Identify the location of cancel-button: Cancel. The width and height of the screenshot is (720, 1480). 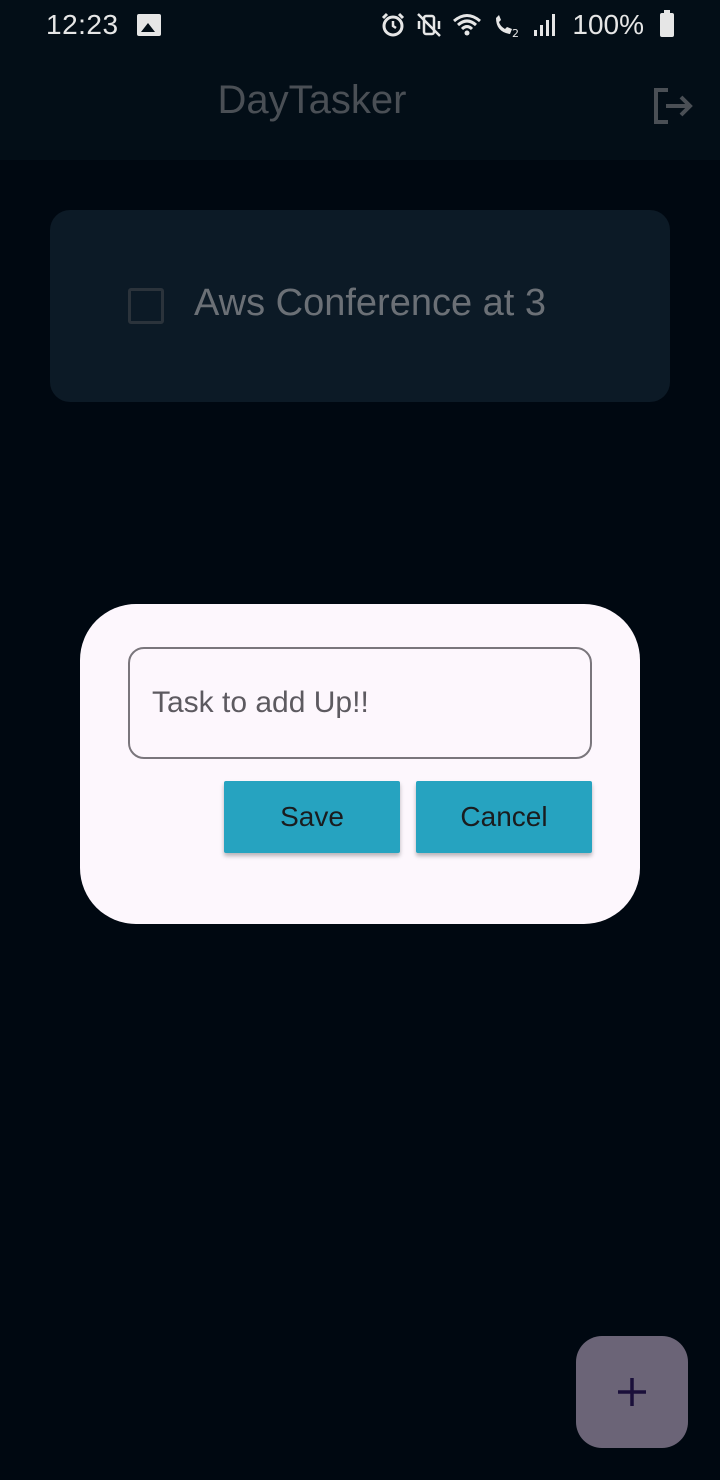
(504, 817).